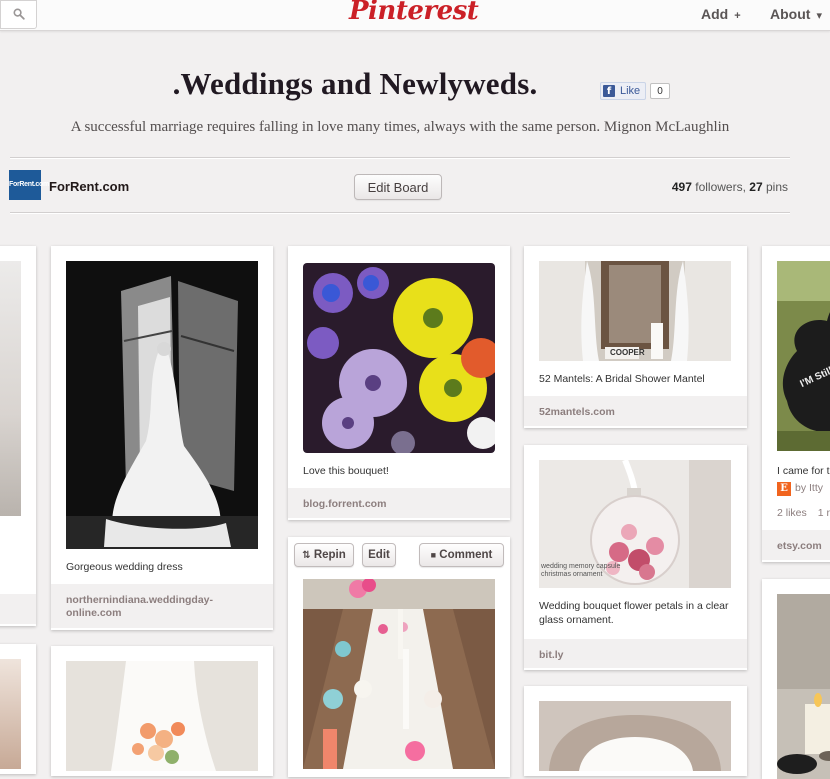 The image size is (830, 779). What do you see at coordinates (162, 606) in the screenshot?
I see `pin-source: northernindiana.weddingday-online.com` at bounding box center [162, 606].